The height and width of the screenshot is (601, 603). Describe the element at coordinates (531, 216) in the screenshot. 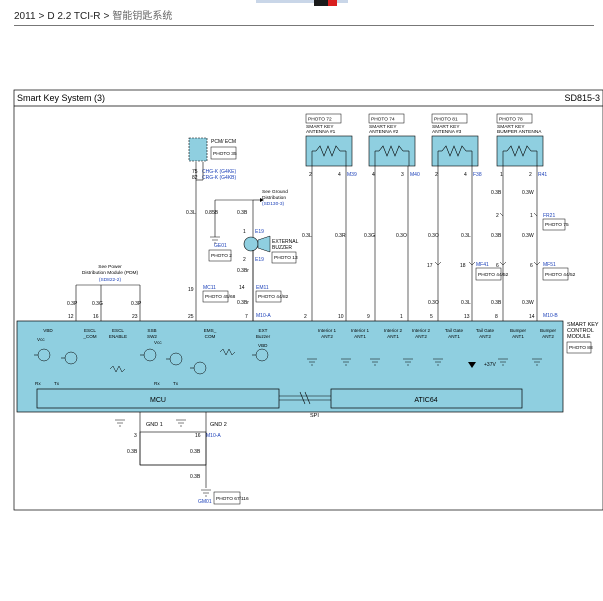

I see `fr21-pin: 1` at that location.